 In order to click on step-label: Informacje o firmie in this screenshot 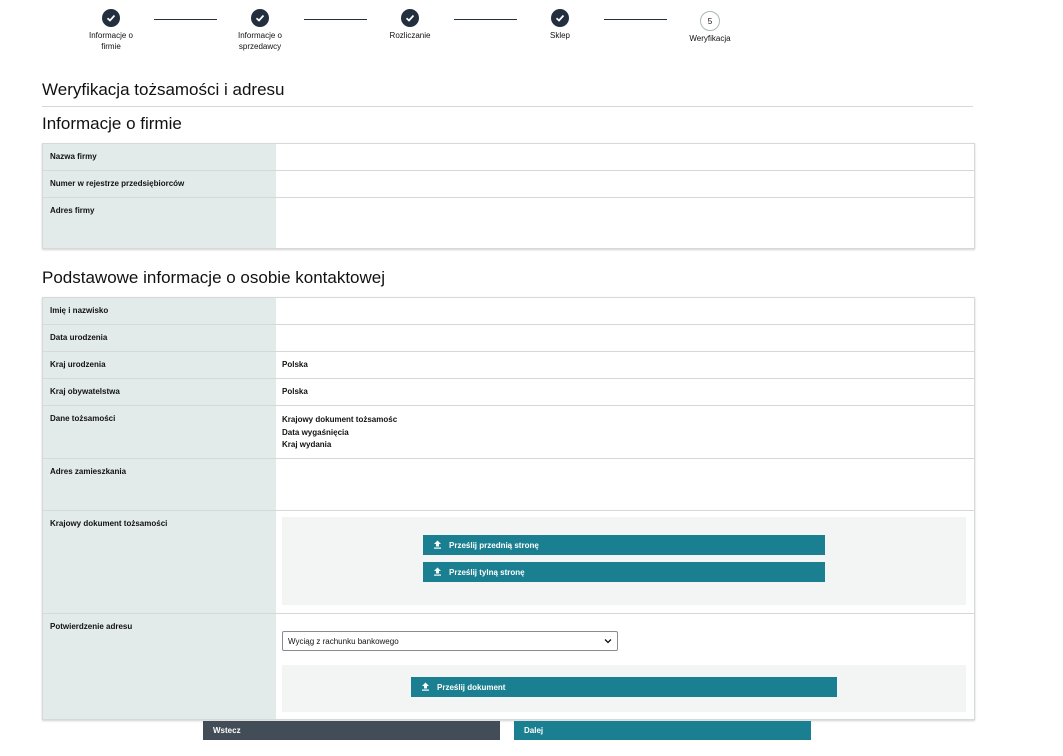, I will do `click(111, 41)`.